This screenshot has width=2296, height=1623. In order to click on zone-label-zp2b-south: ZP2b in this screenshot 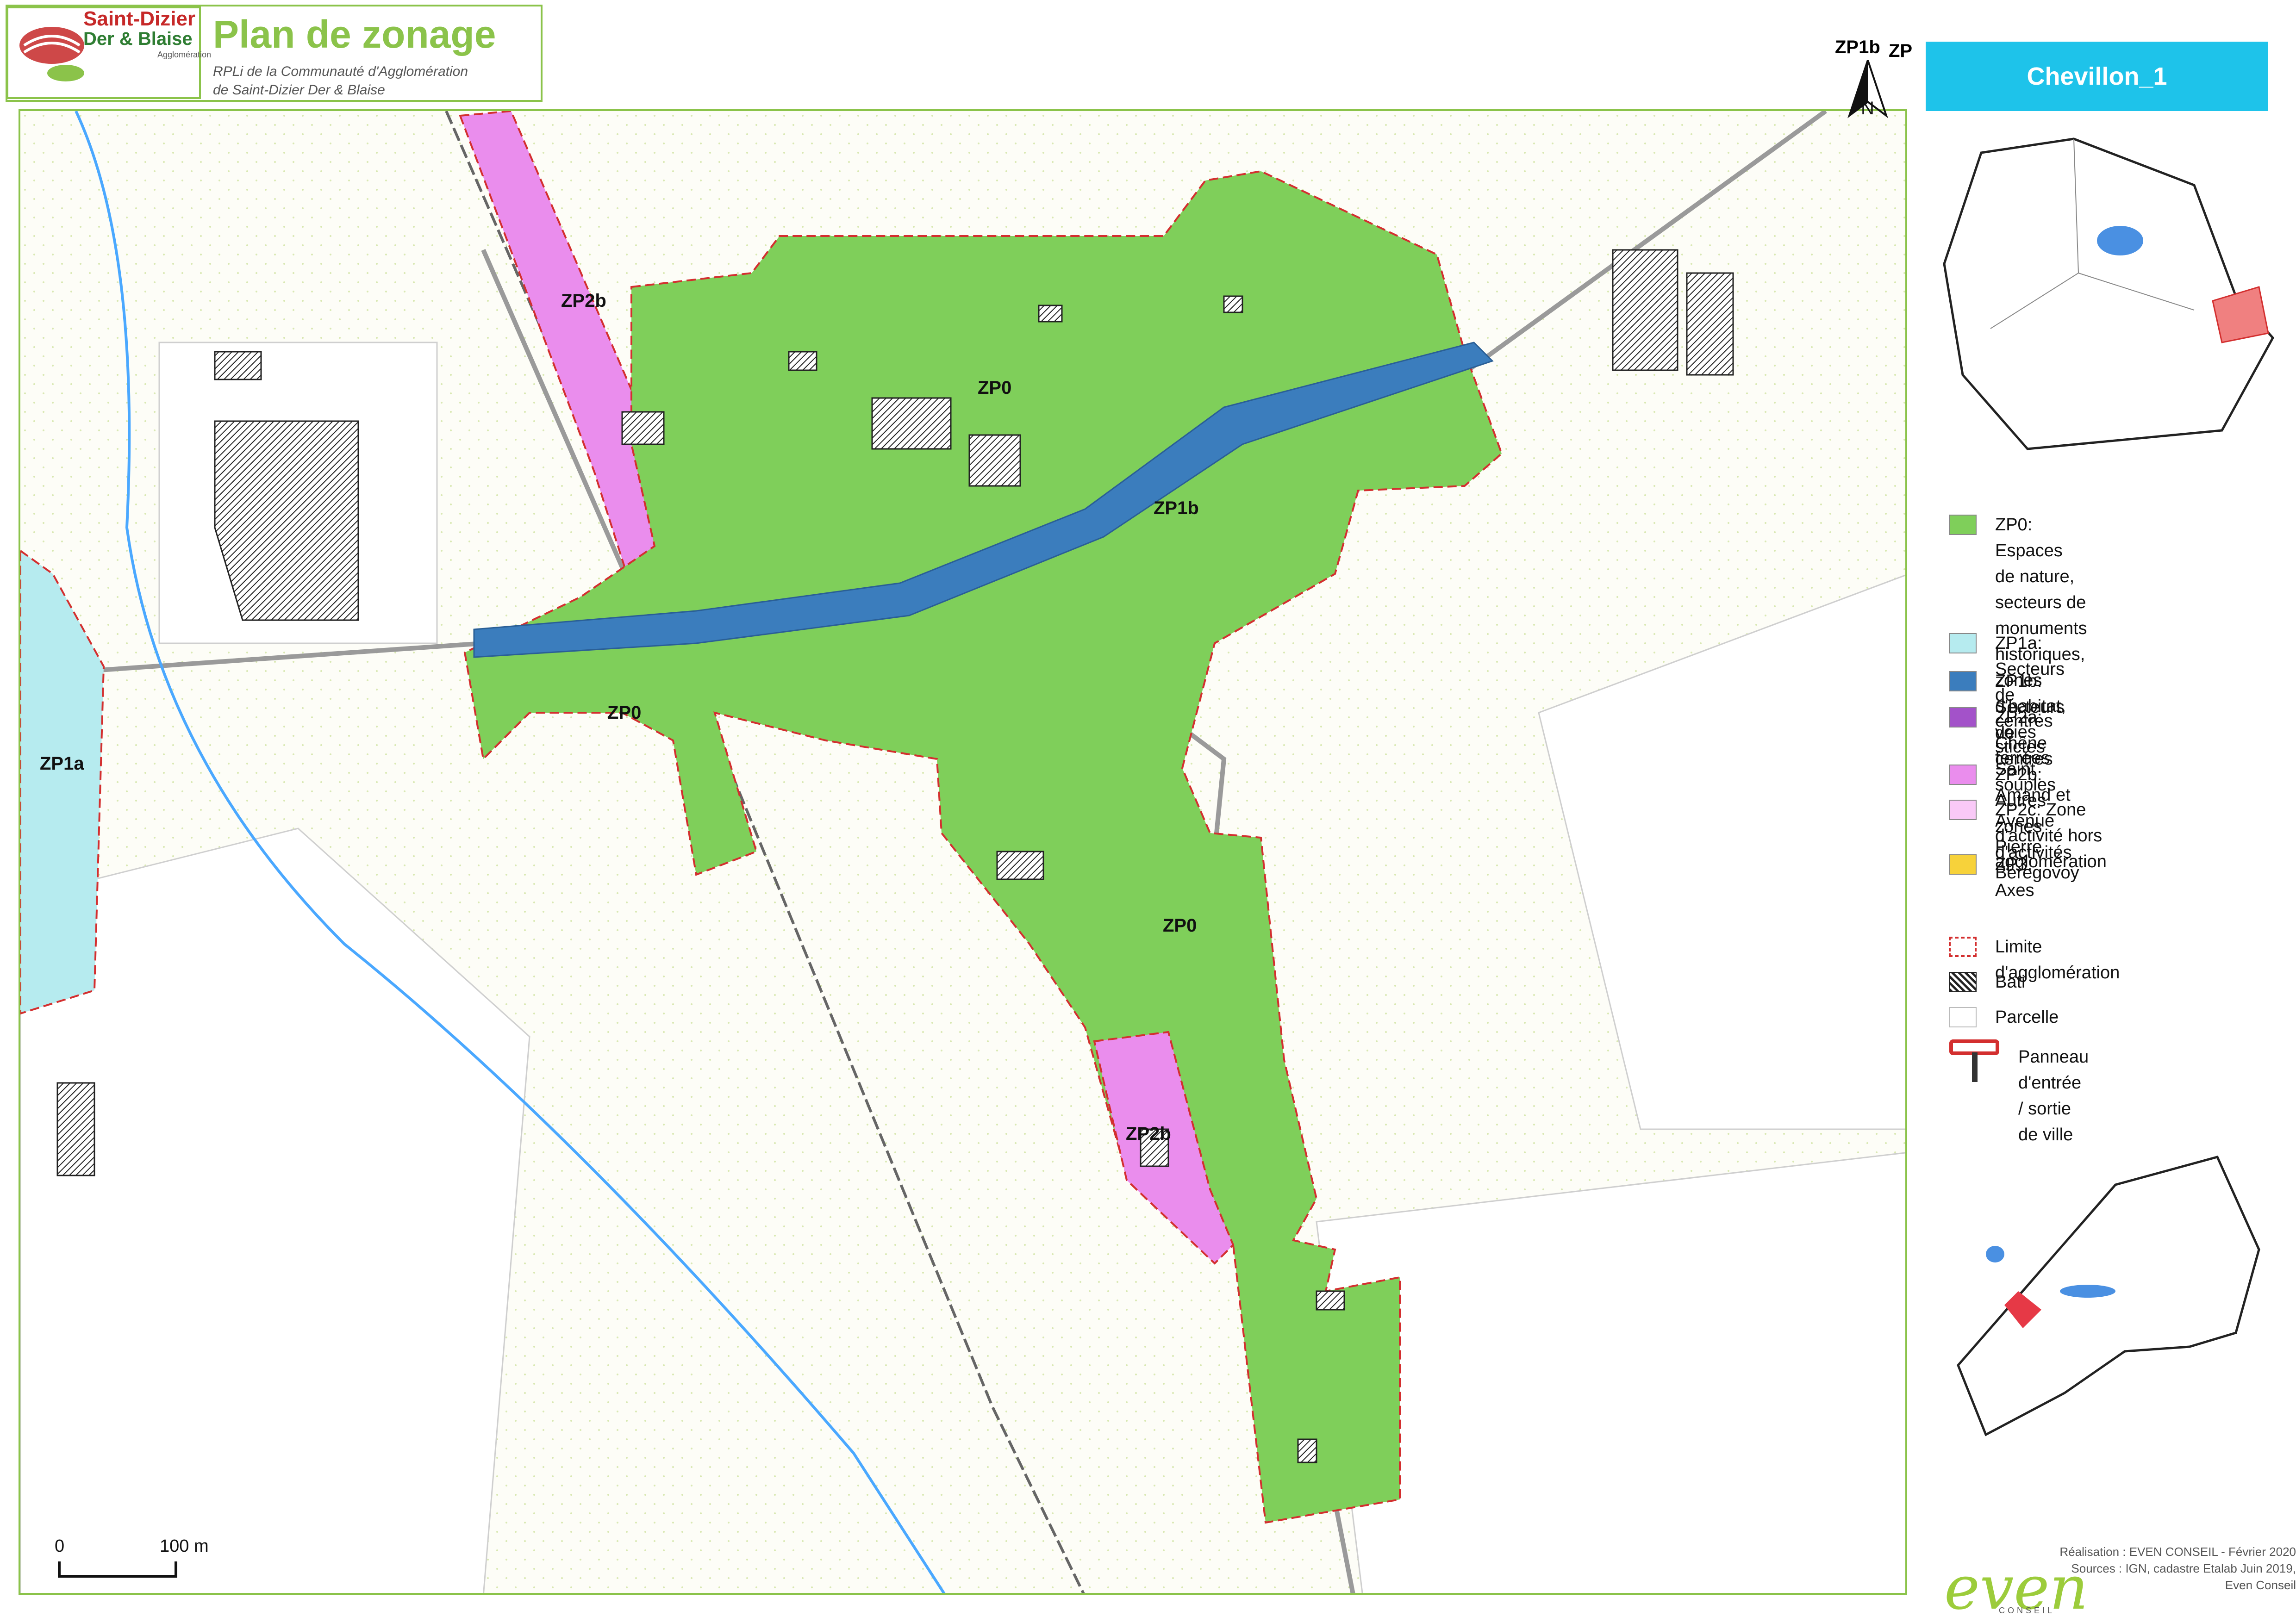, I will do `click(1148, 1134)`.